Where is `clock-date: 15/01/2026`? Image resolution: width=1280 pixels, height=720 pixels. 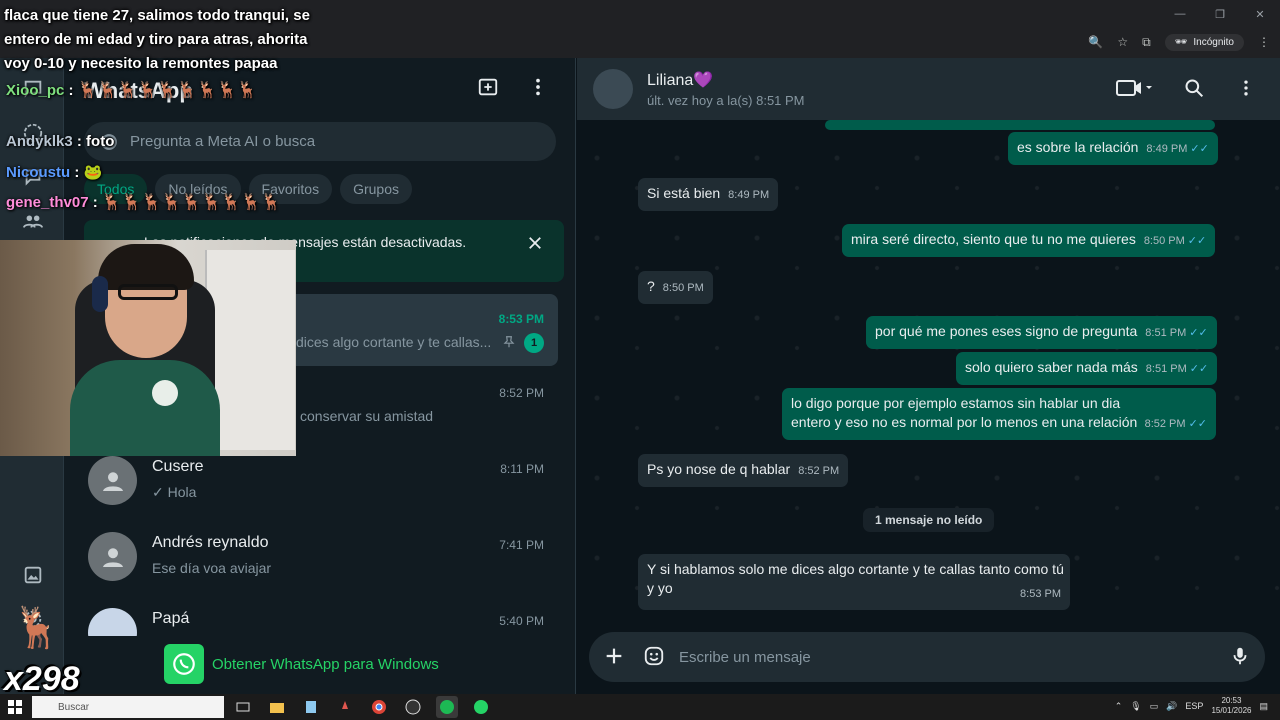
clock-date: 15/01/2026 is located at coordinates (1231, 710).